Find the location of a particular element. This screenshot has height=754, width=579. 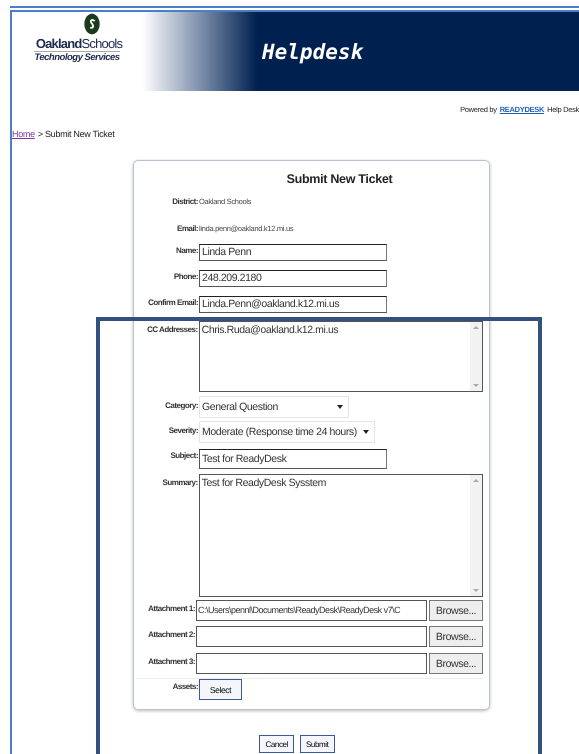

field-label: Phone: is located at coordinates (185, 276).